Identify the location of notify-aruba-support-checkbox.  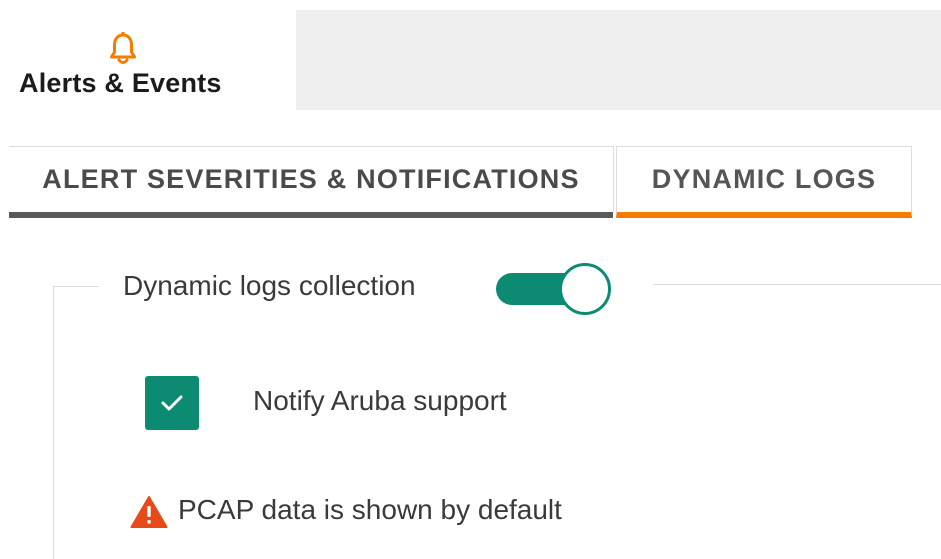
(172, 403).